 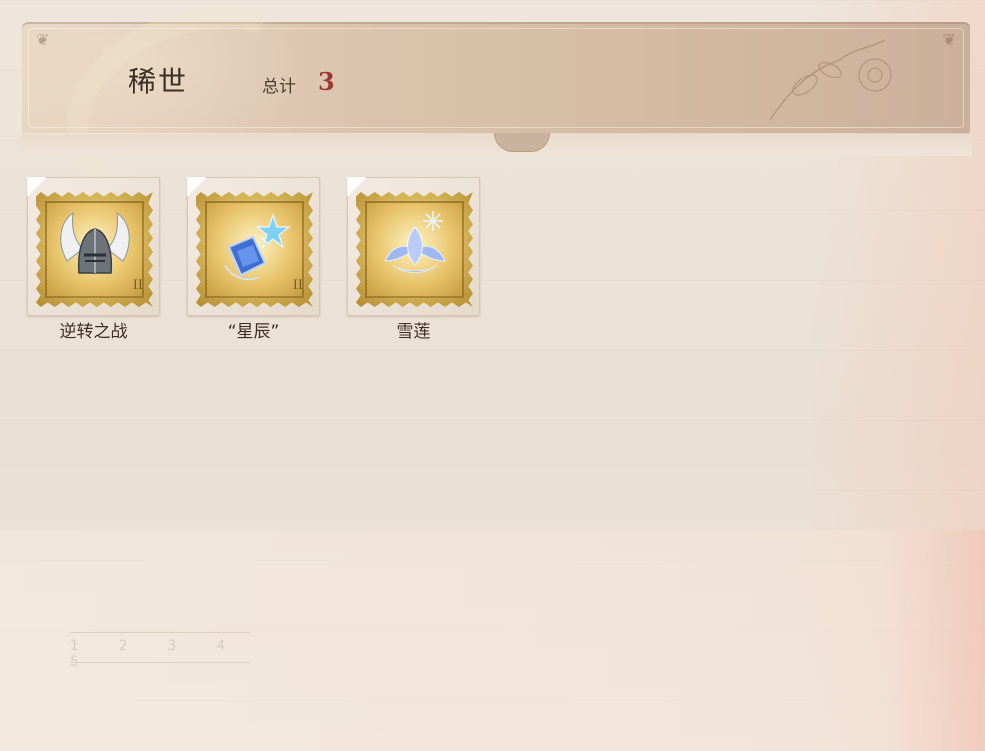 I want to click on category-title: 稀世, so click(x=158, y=81).